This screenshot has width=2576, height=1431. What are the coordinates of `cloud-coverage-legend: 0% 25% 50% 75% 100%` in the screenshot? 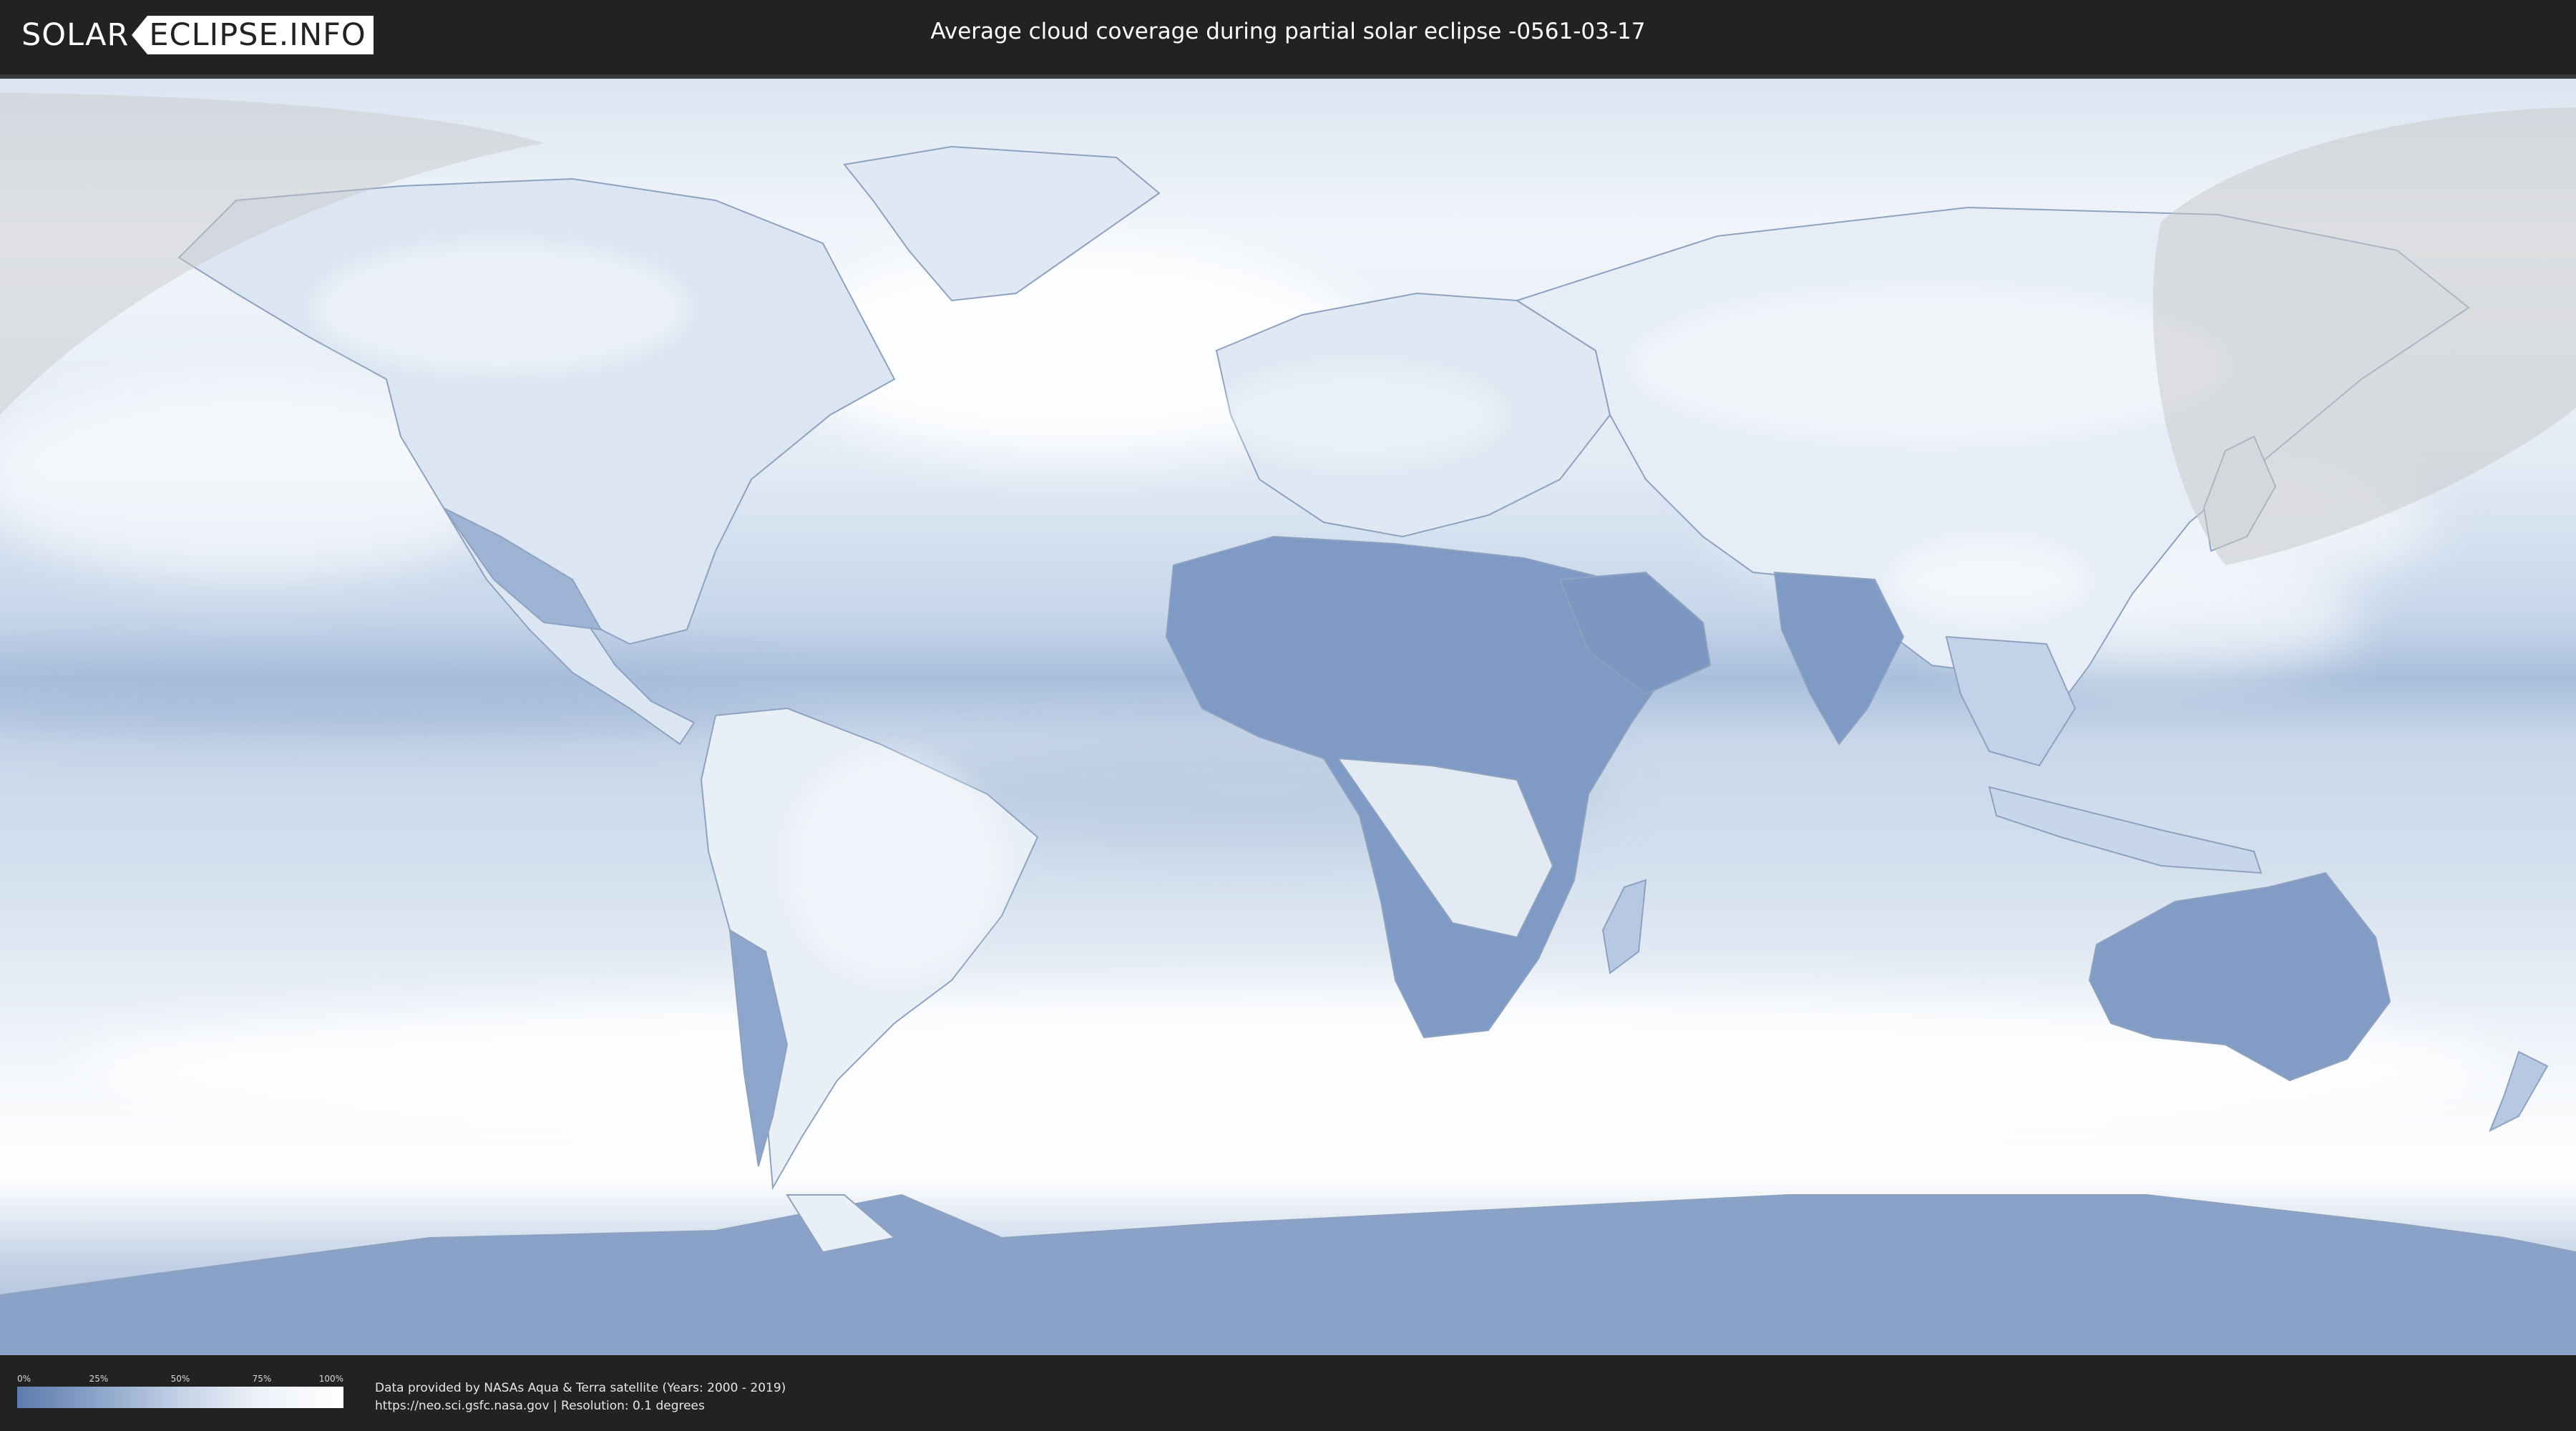 It's located at (180, 1391).